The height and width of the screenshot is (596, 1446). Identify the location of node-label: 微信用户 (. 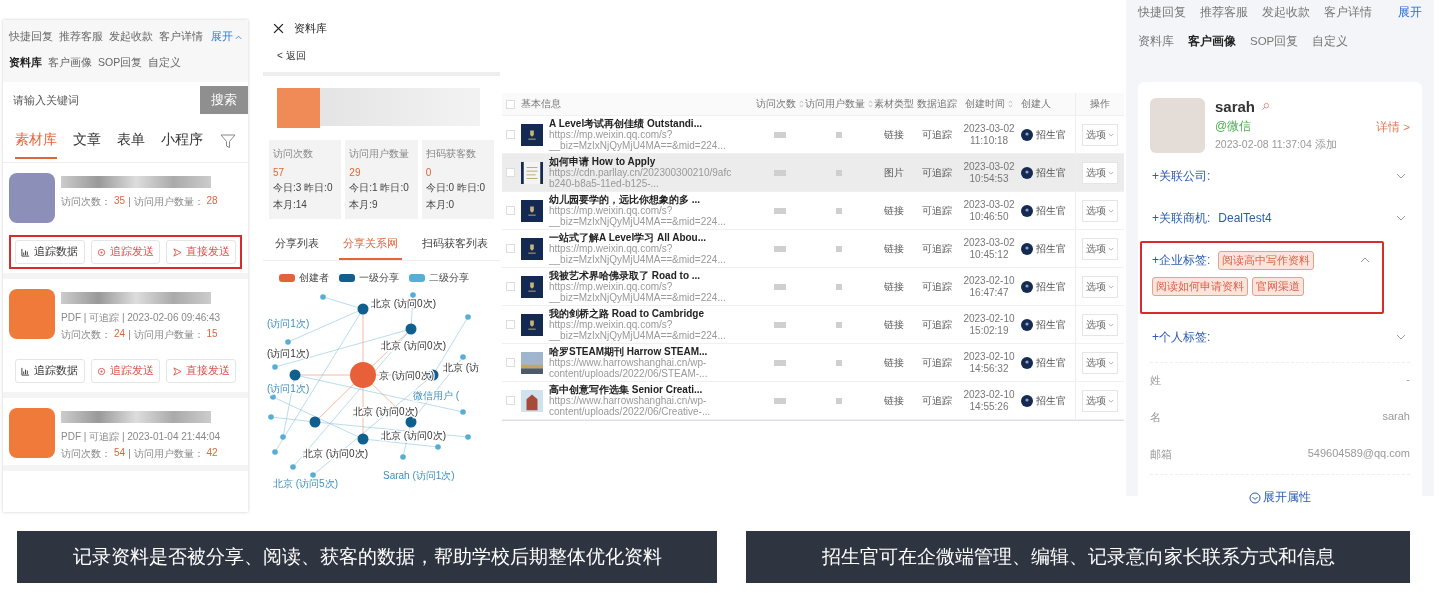
(436, 395).